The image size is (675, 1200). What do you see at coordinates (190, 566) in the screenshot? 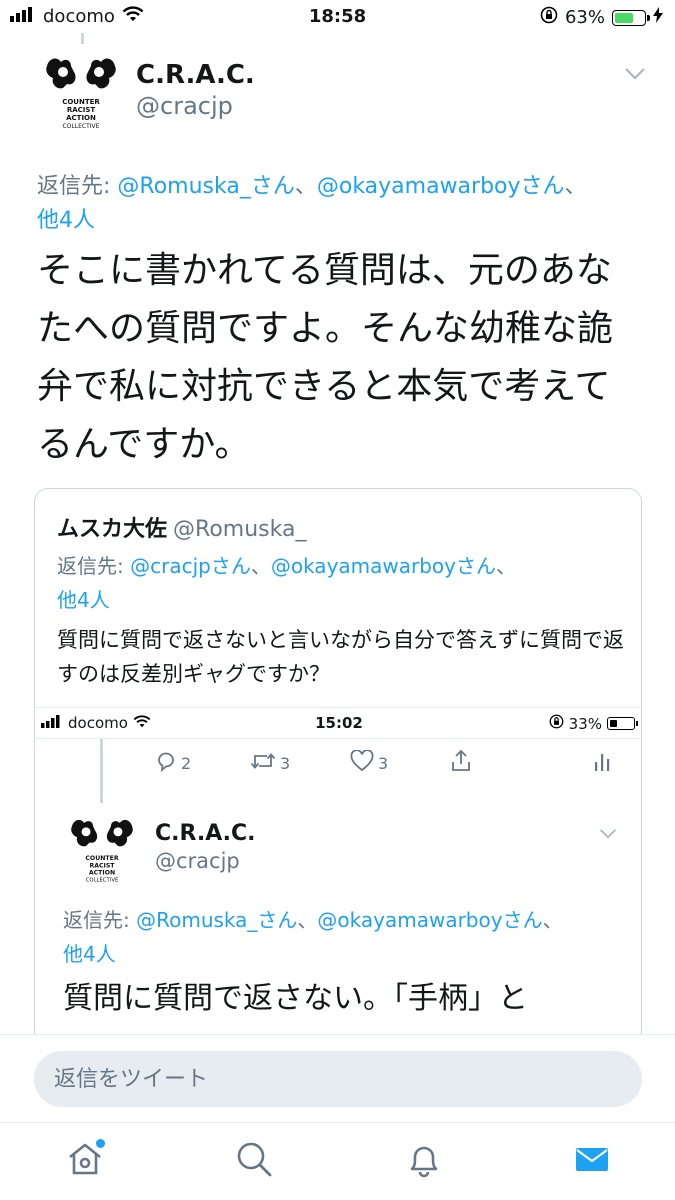
I see `mention-link: @cracjpさん` at bounding box center [190, 566].